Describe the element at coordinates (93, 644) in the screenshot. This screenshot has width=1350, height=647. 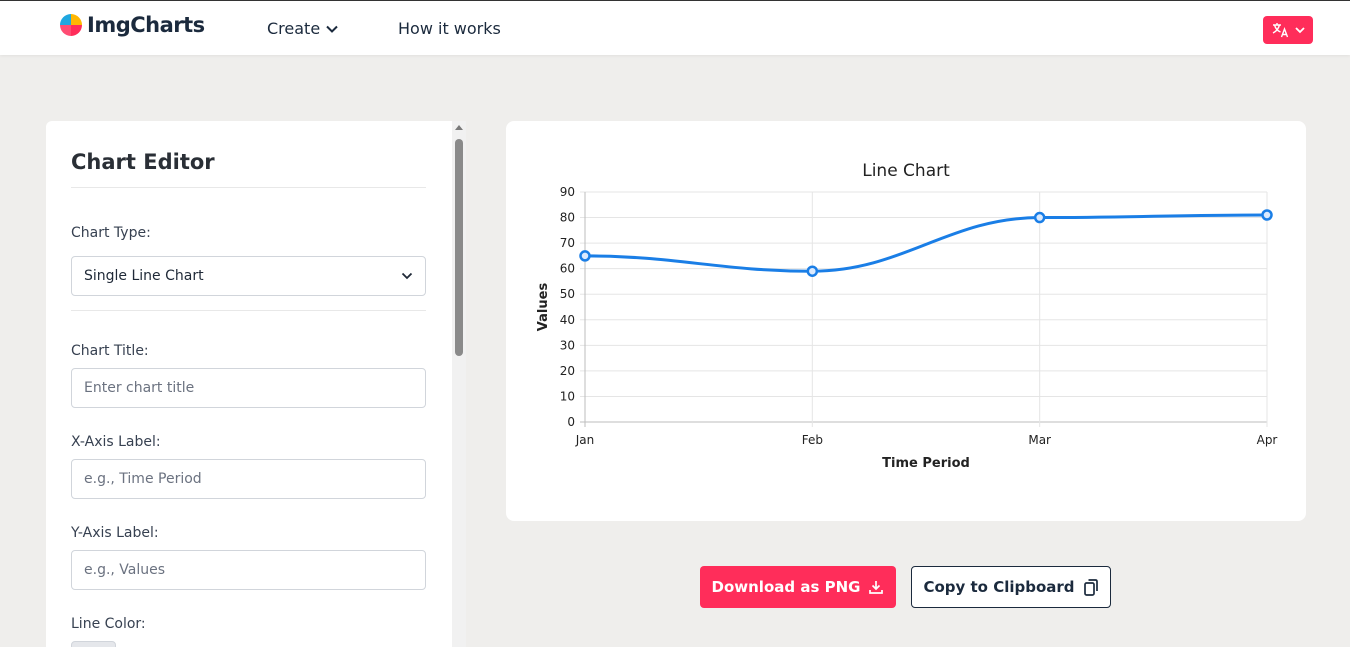
I see `line-color-picker` at that location.